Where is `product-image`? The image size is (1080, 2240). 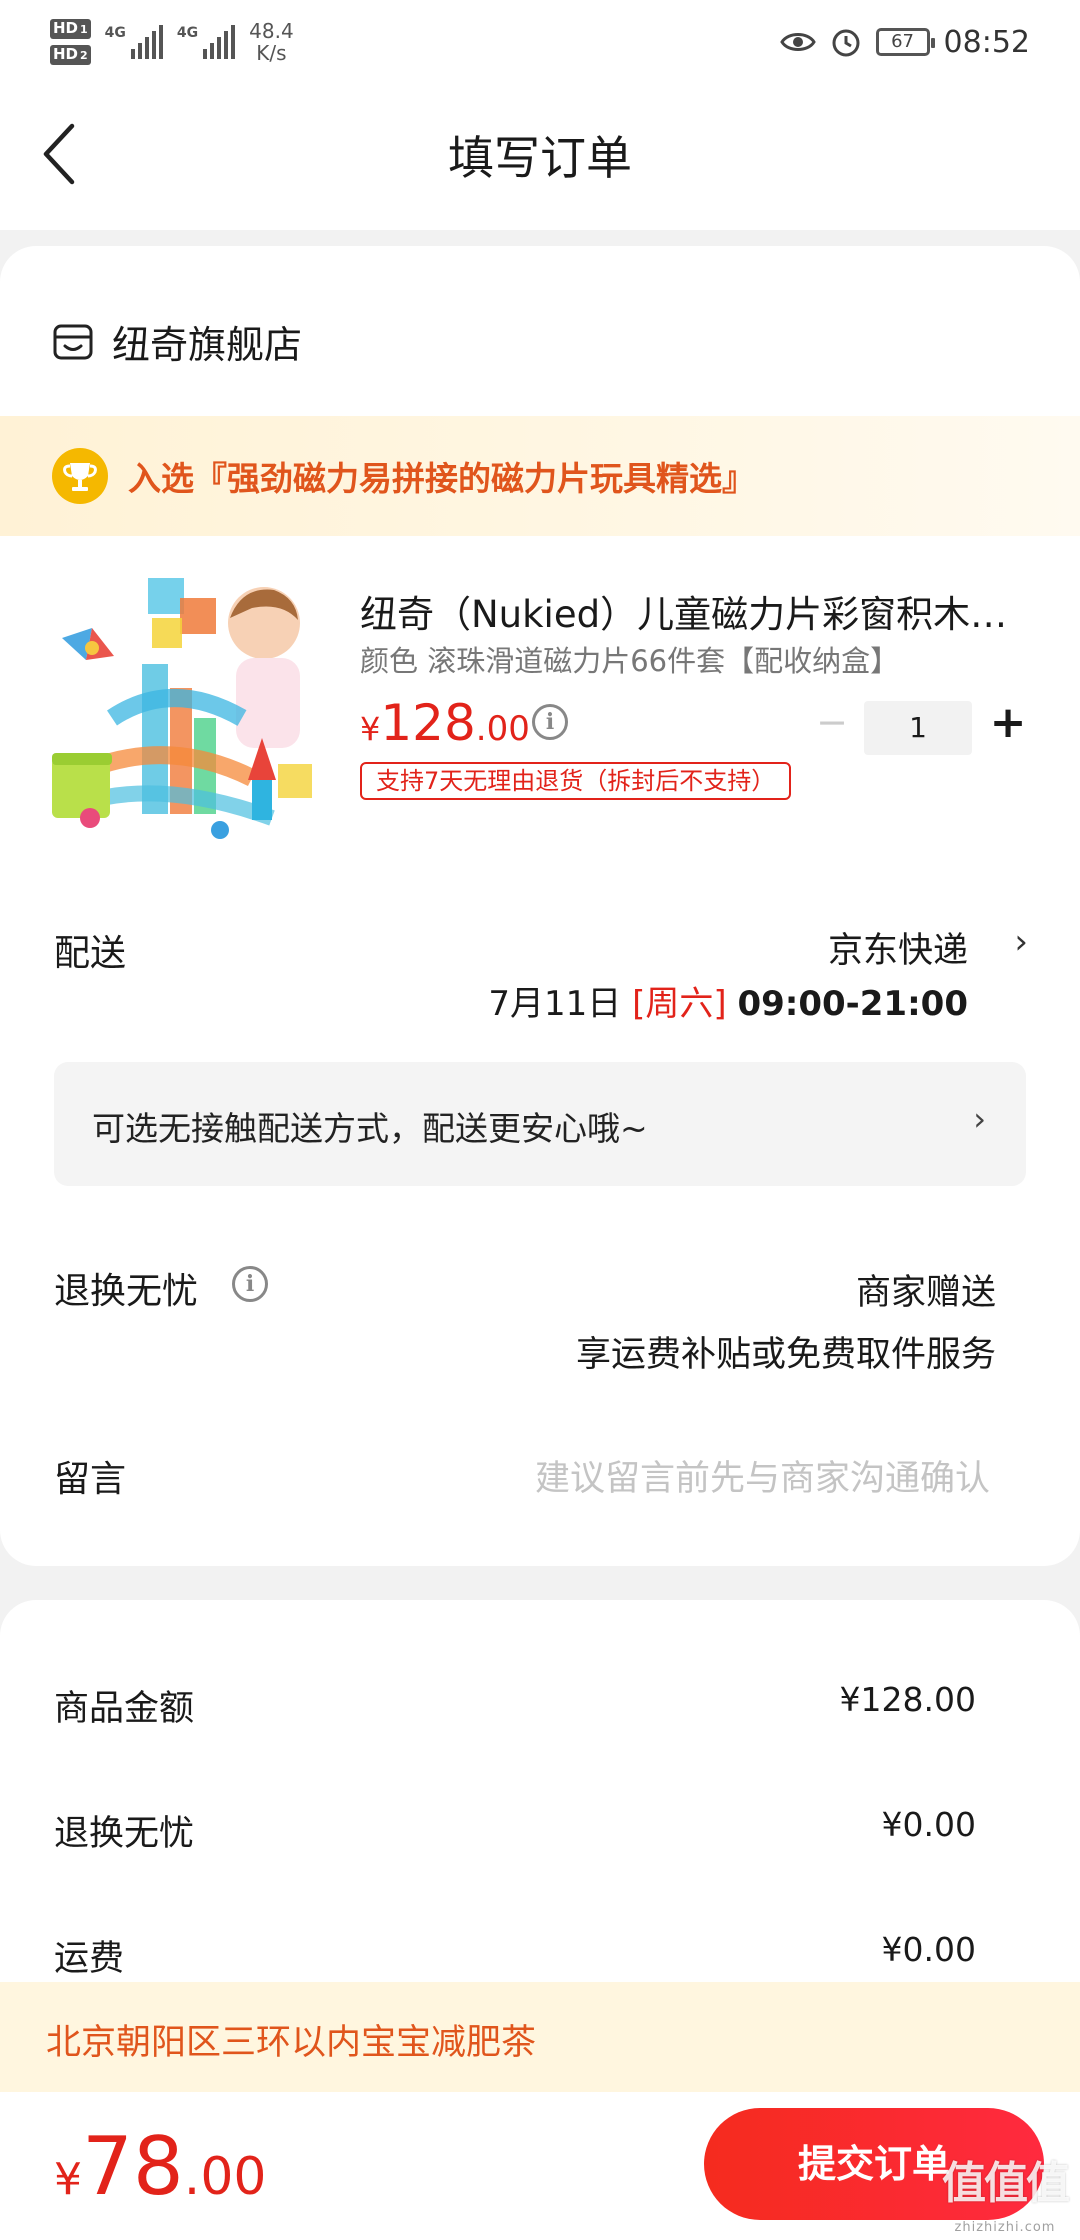 product-image is located at coordinates (191, 707).